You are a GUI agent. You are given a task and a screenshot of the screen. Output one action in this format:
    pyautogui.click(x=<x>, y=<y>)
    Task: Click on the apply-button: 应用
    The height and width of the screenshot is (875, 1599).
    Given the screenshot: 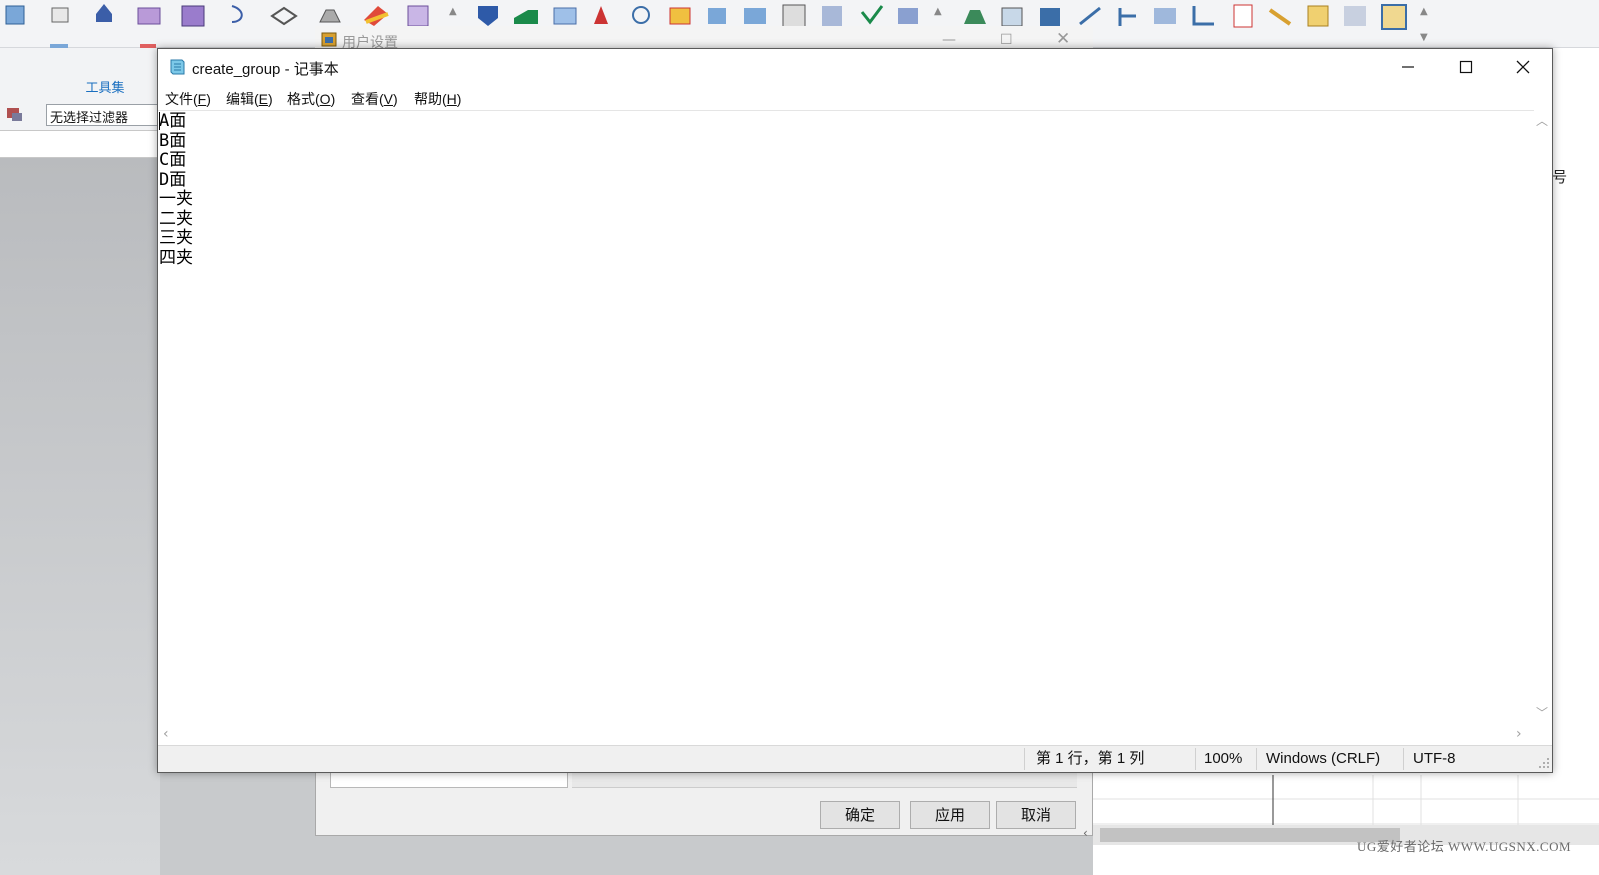 What is the action you would take?
    pyautogui.click(x=950, y=815)
    